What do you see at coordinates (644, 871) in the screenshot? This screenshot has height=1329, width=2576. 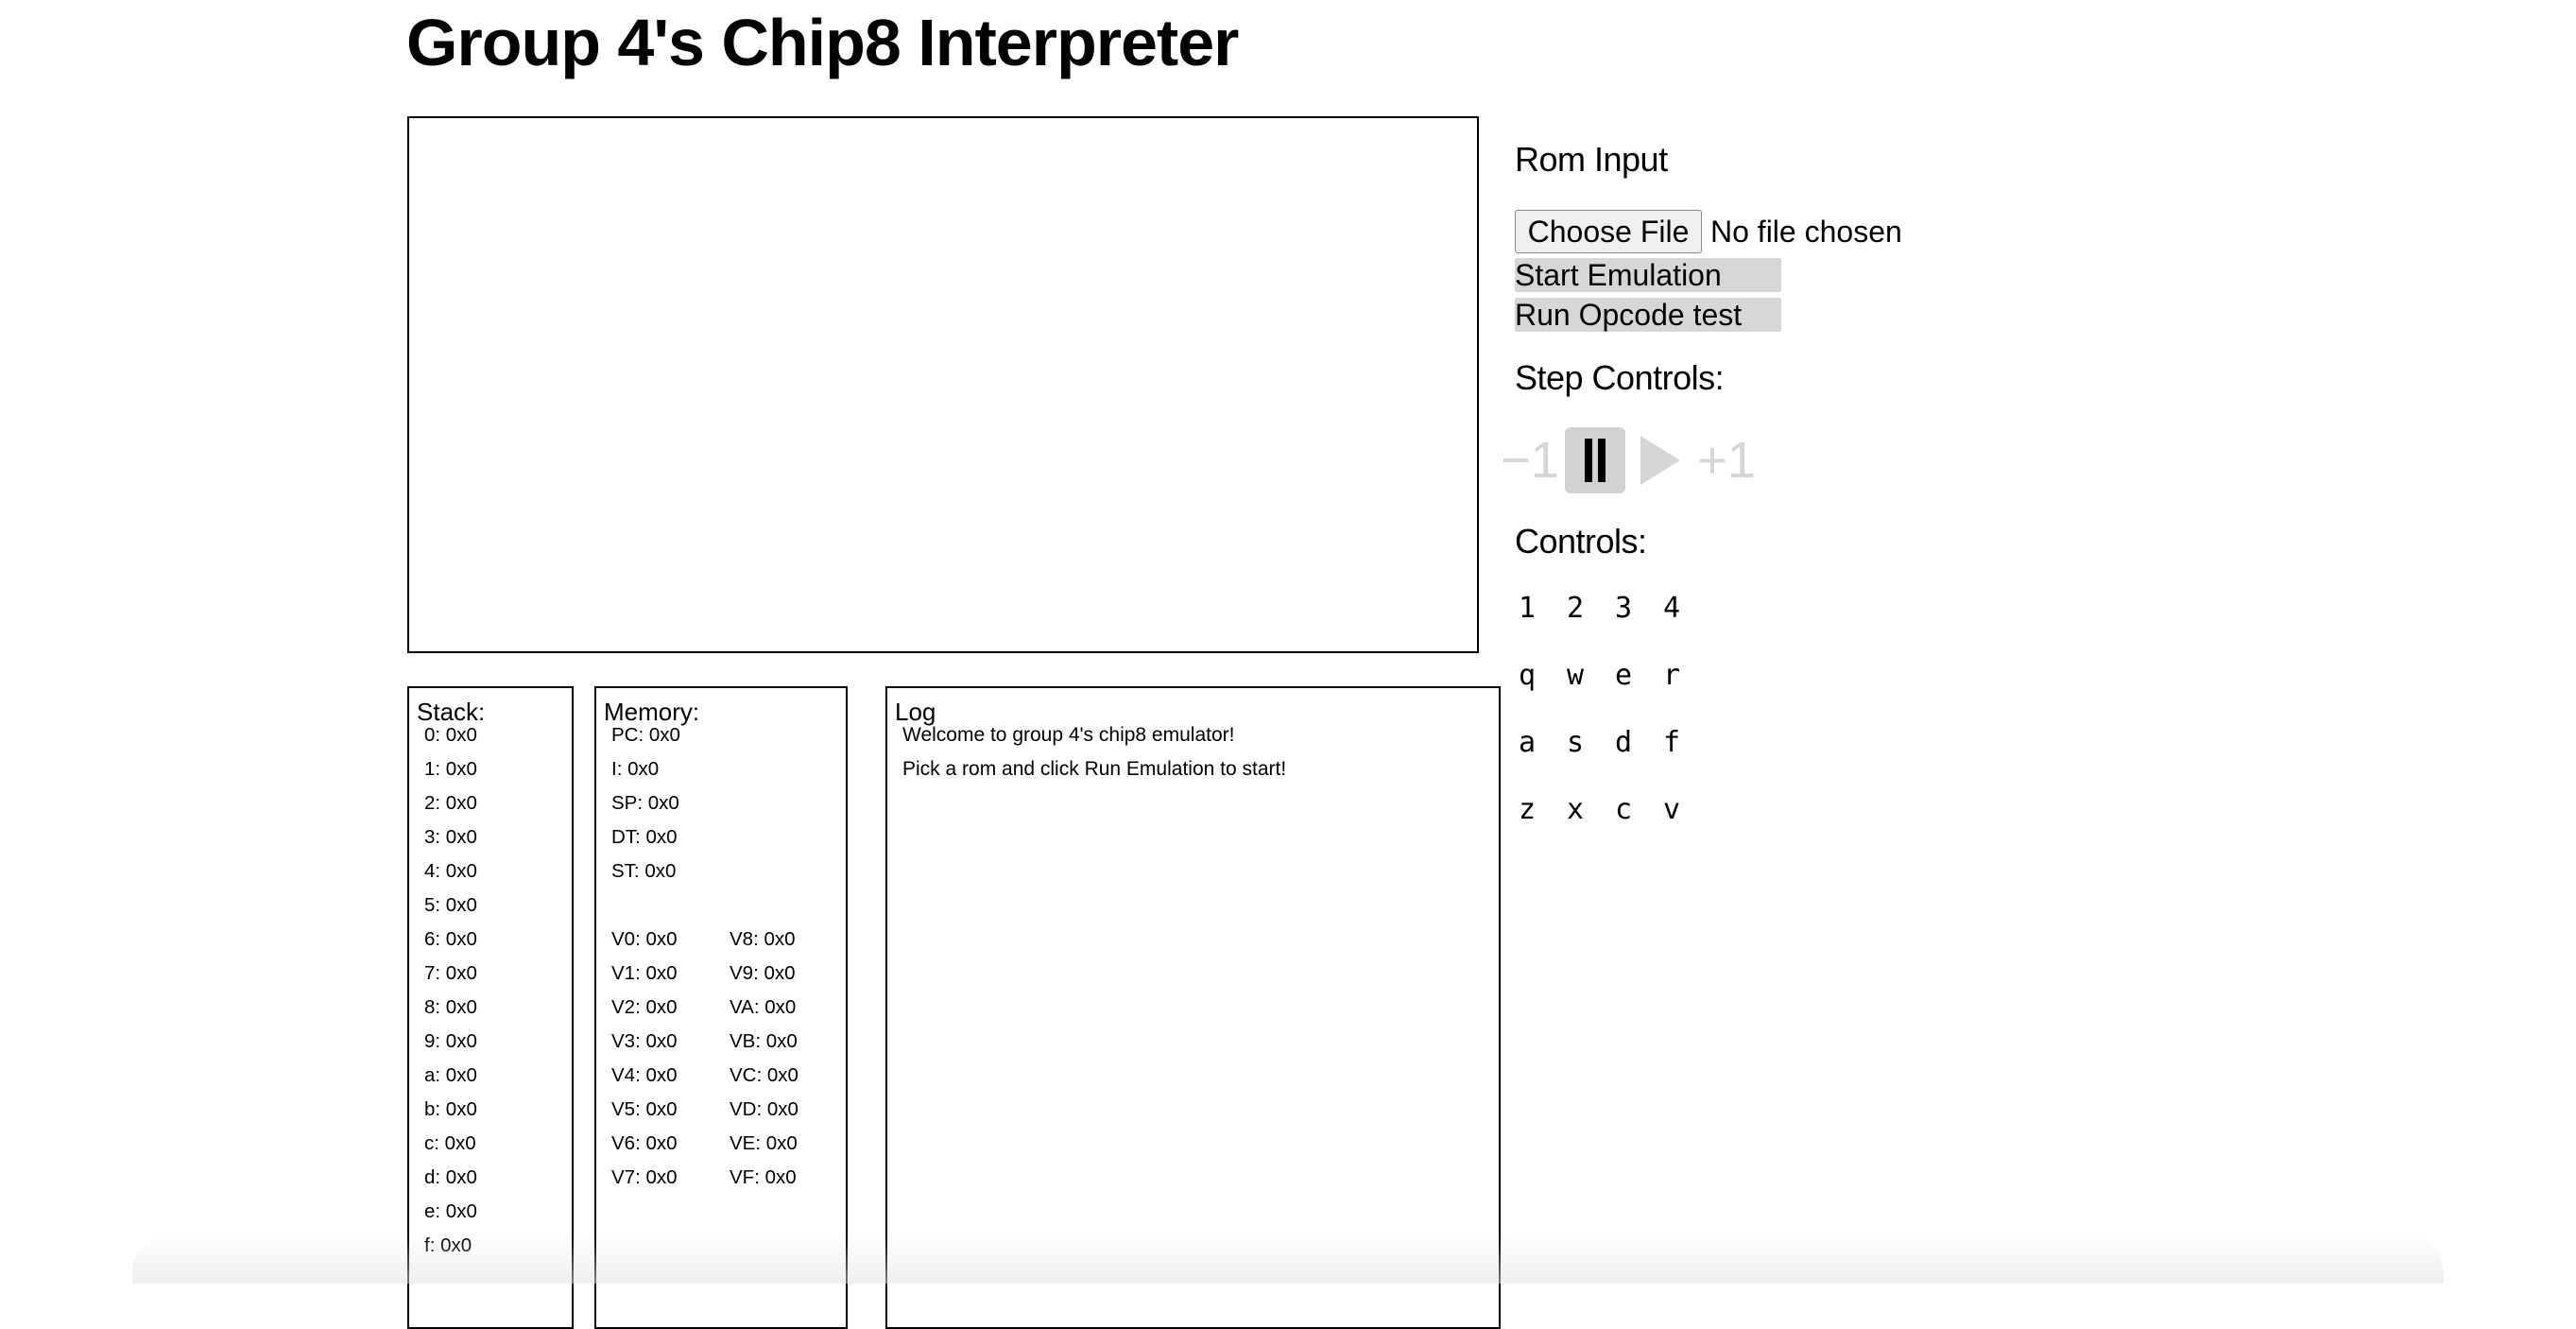 I see `memory-special-register: ST: 0x0` at bounding box center [644, 871].